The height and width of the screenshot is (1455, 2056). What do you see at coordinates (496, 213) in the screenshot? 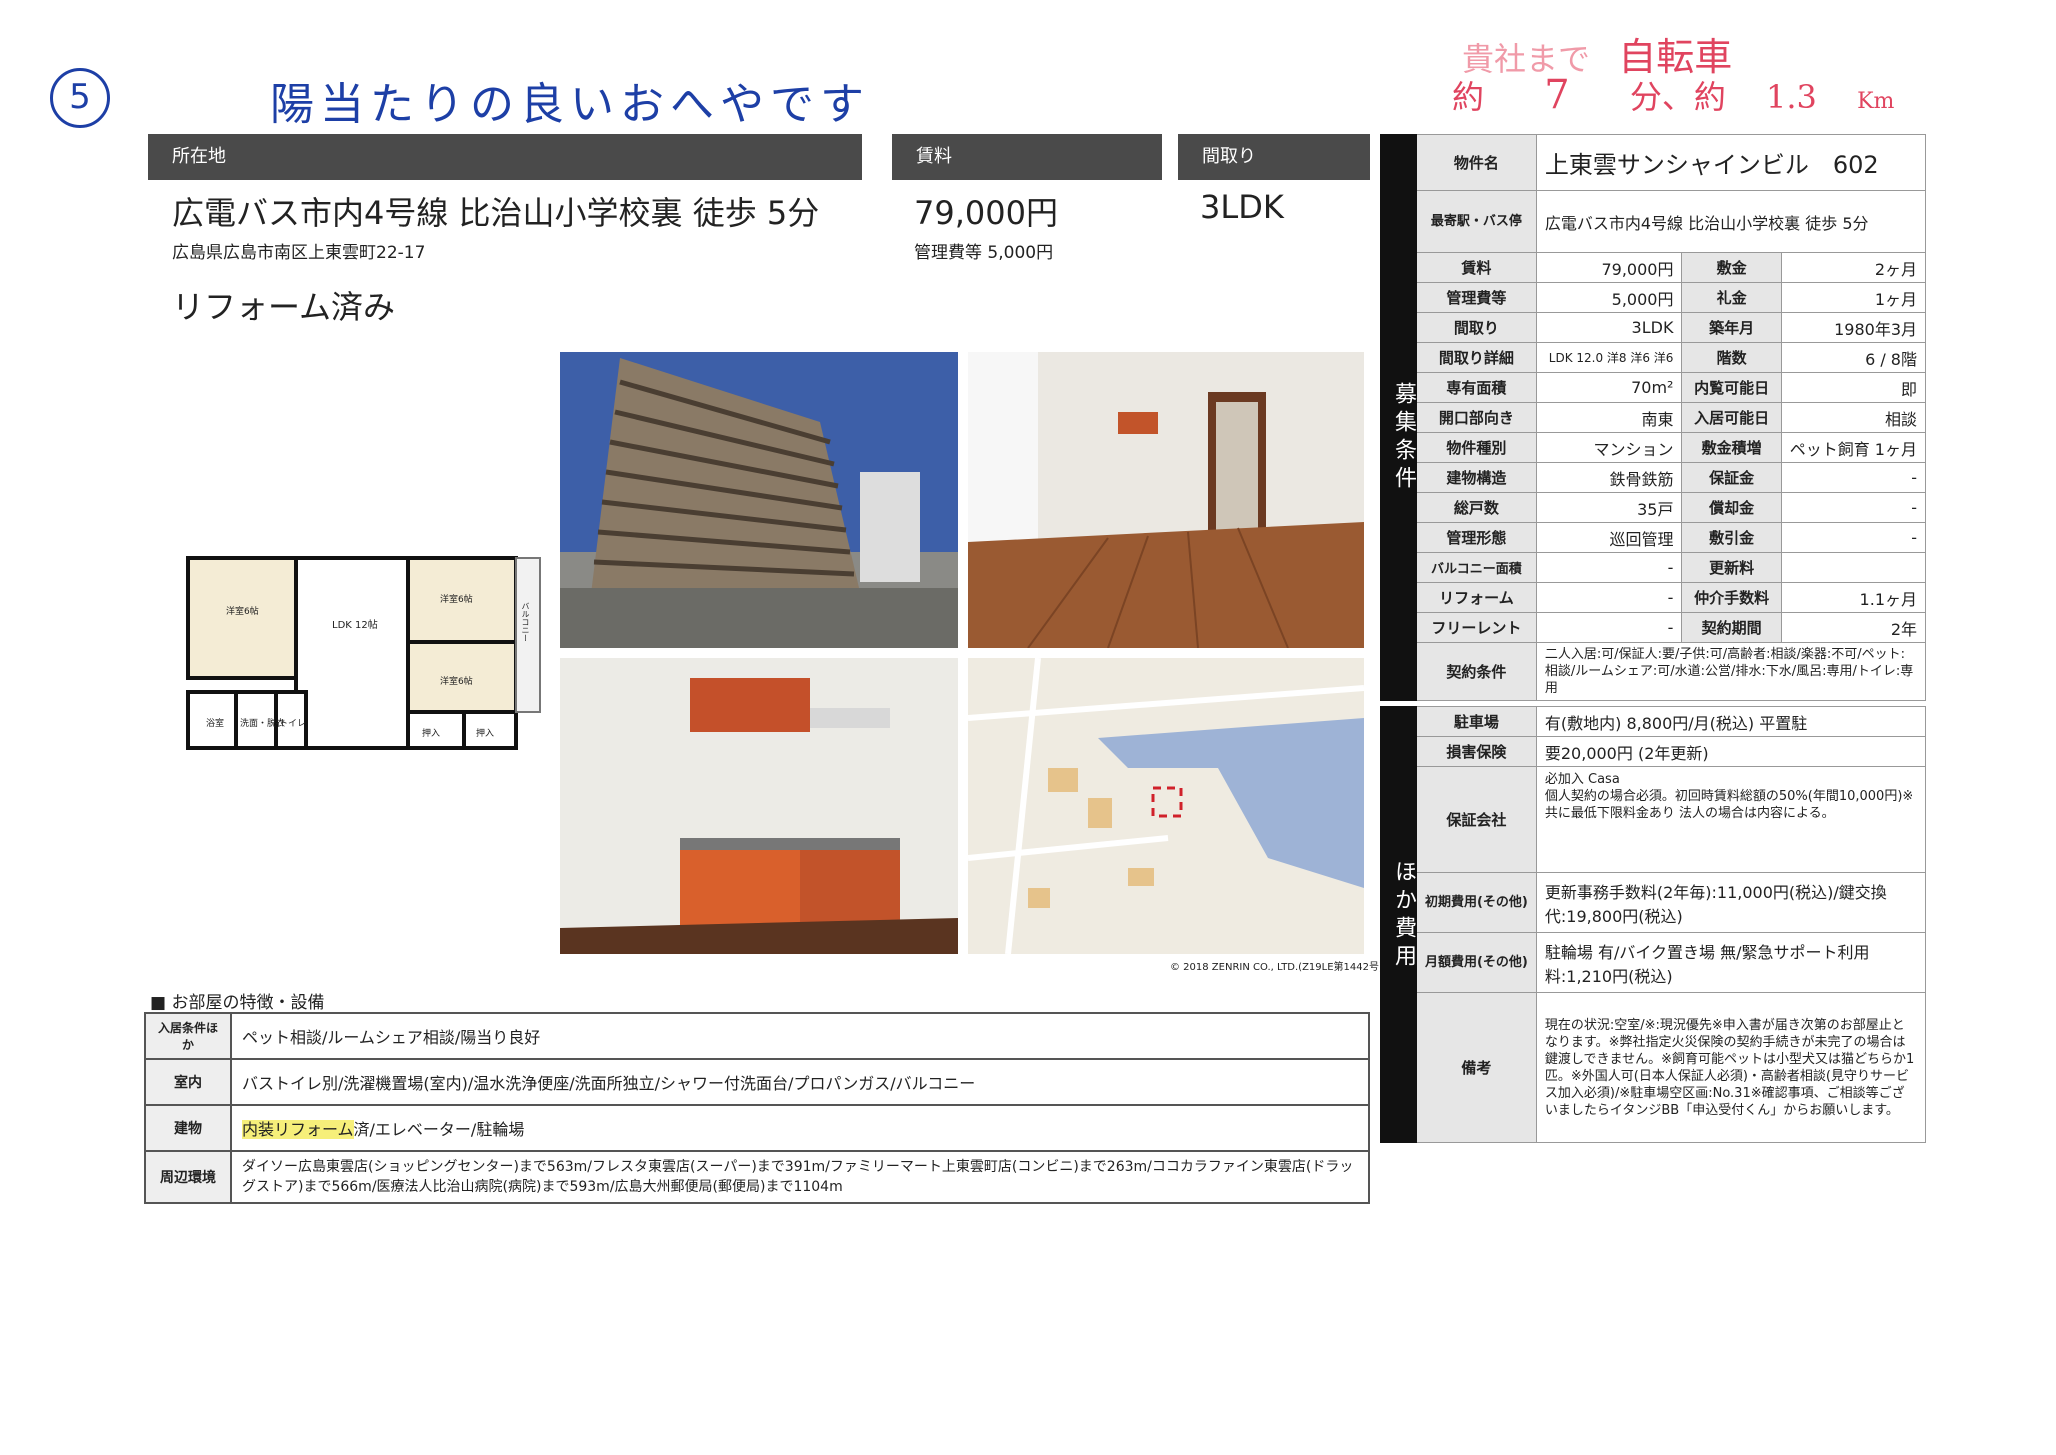
I see `access-text: 広電バス市内4号線 比治山小学校裏 徒歩 5分` at bounding box center [496, 213].